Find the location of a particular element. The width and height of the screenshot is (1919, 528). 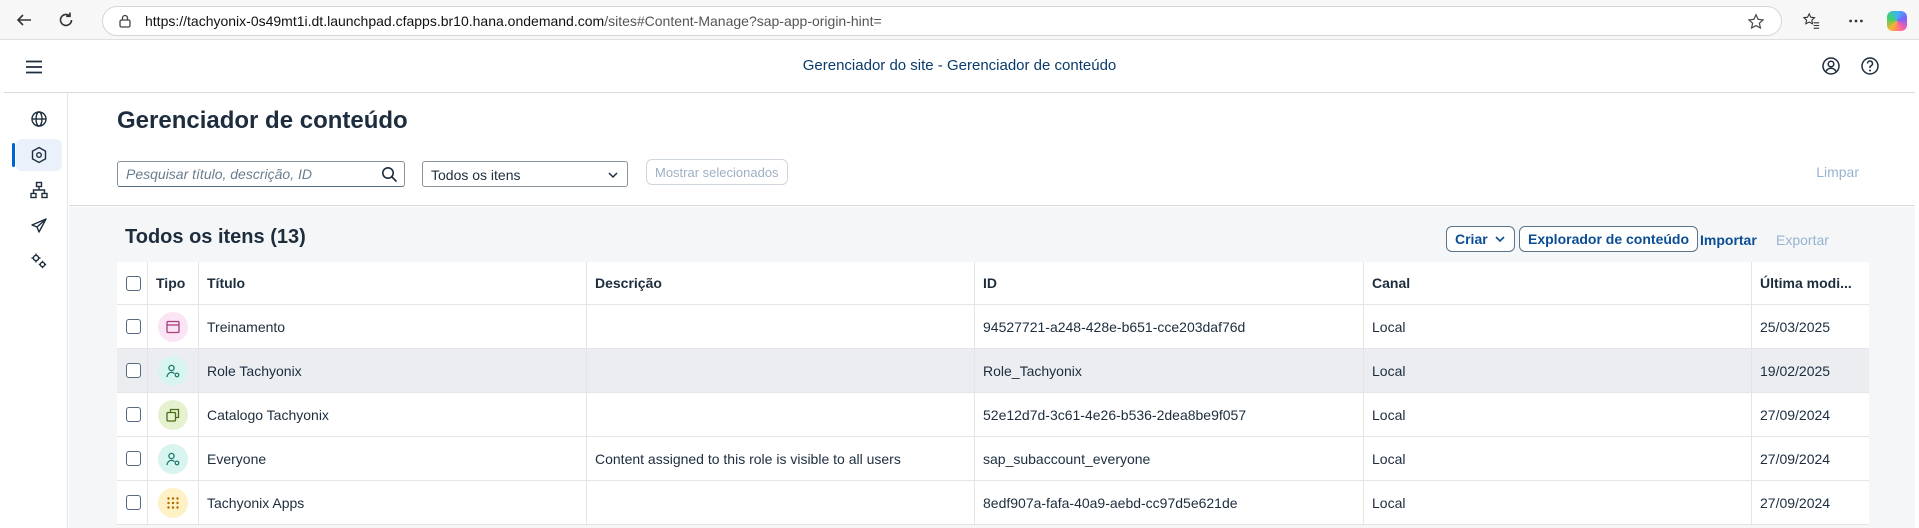

favorites-list-icon is located at coordinates (1811, 20).